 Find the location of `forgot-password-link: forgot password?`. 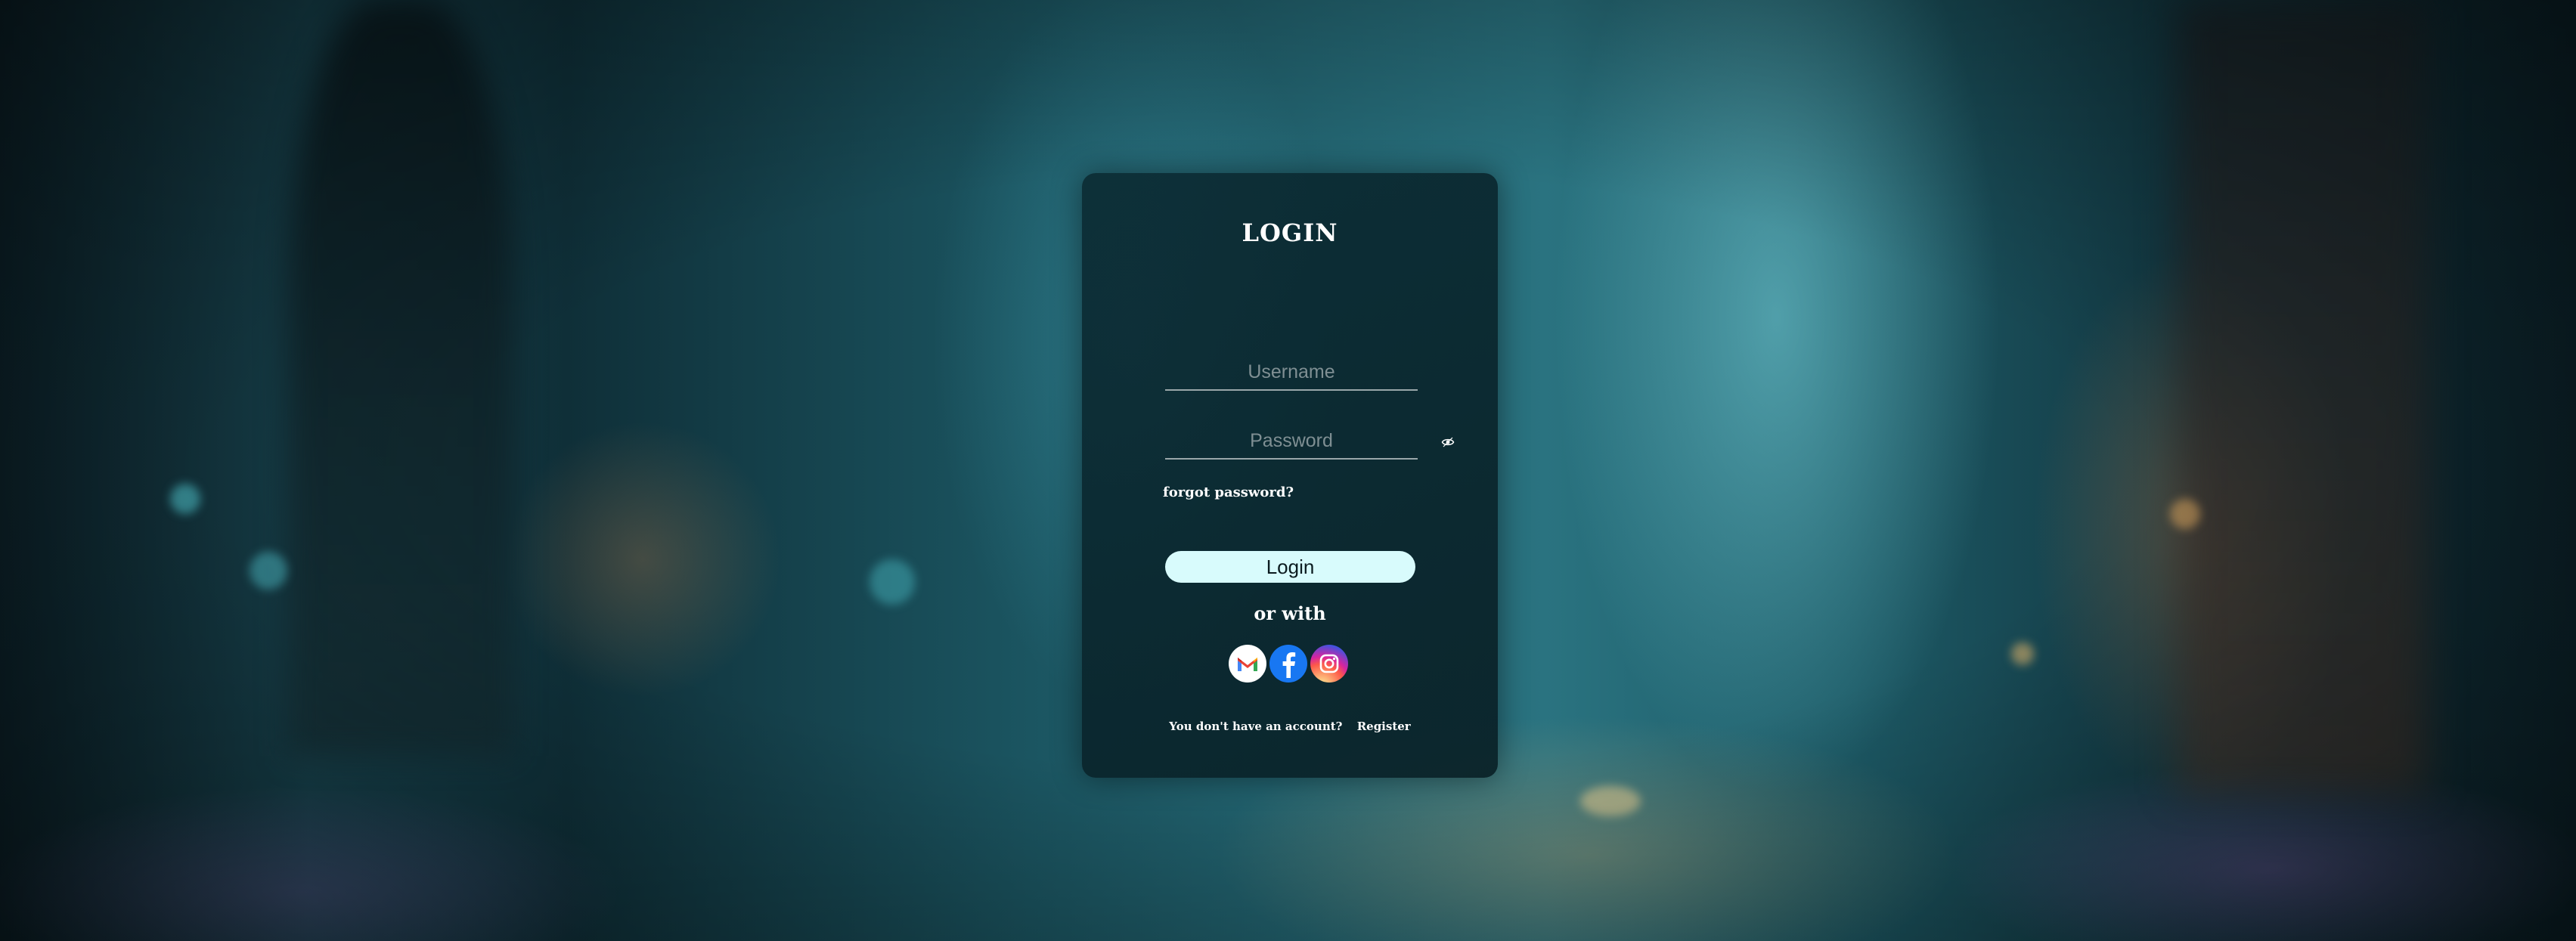

forgot-password-link: forgot password? is located at coordinates (1228, 492).